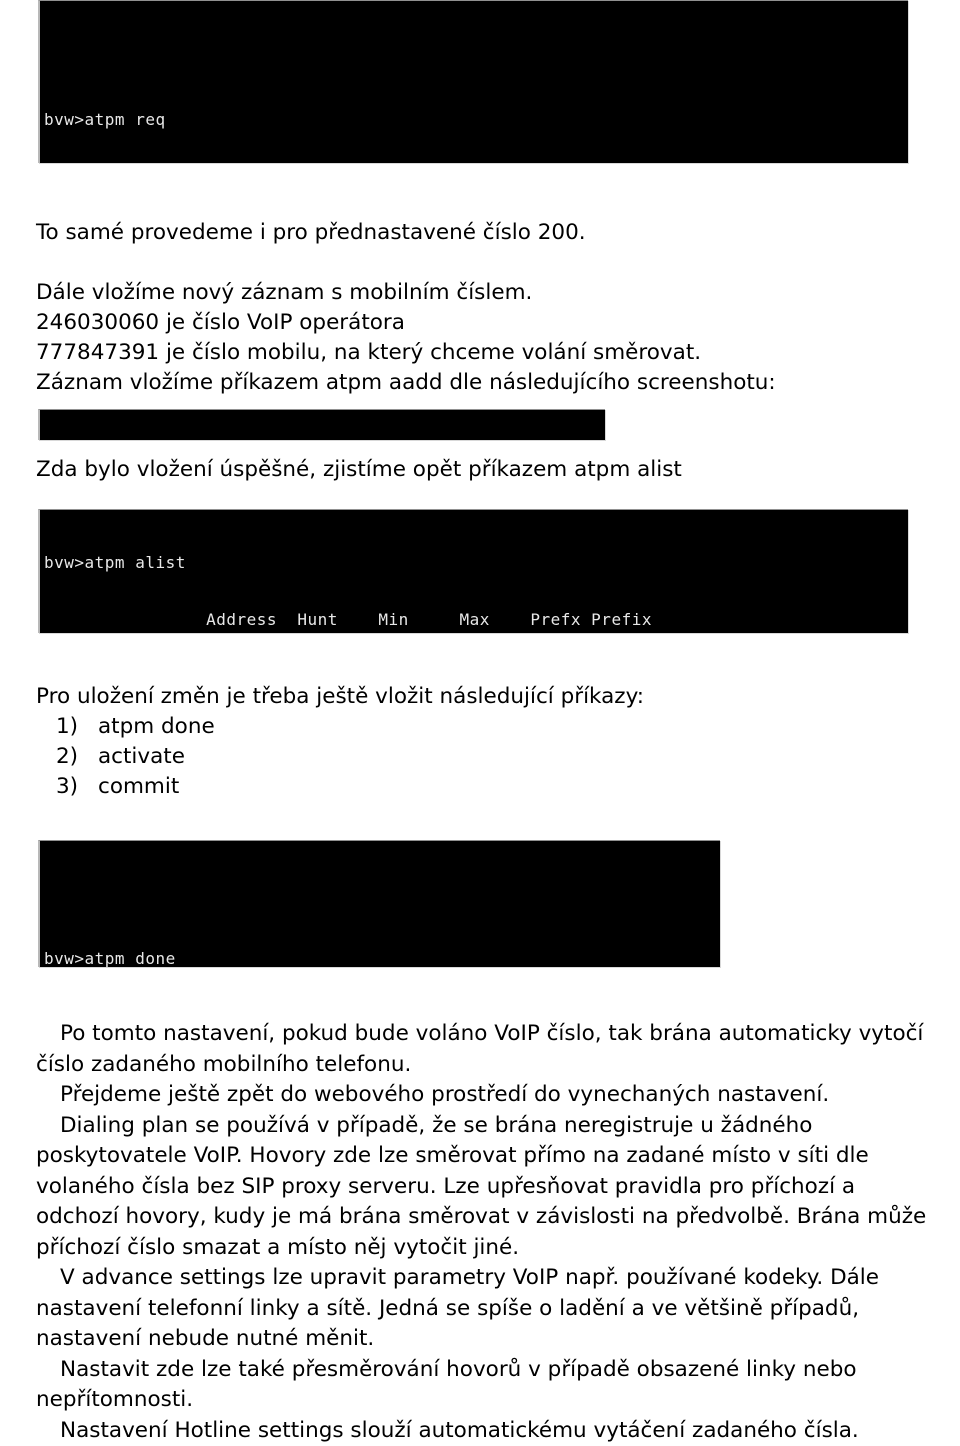  I want to click on paragraph-line: 246030060 je číslo VoIP operátora, so click(481, 323).